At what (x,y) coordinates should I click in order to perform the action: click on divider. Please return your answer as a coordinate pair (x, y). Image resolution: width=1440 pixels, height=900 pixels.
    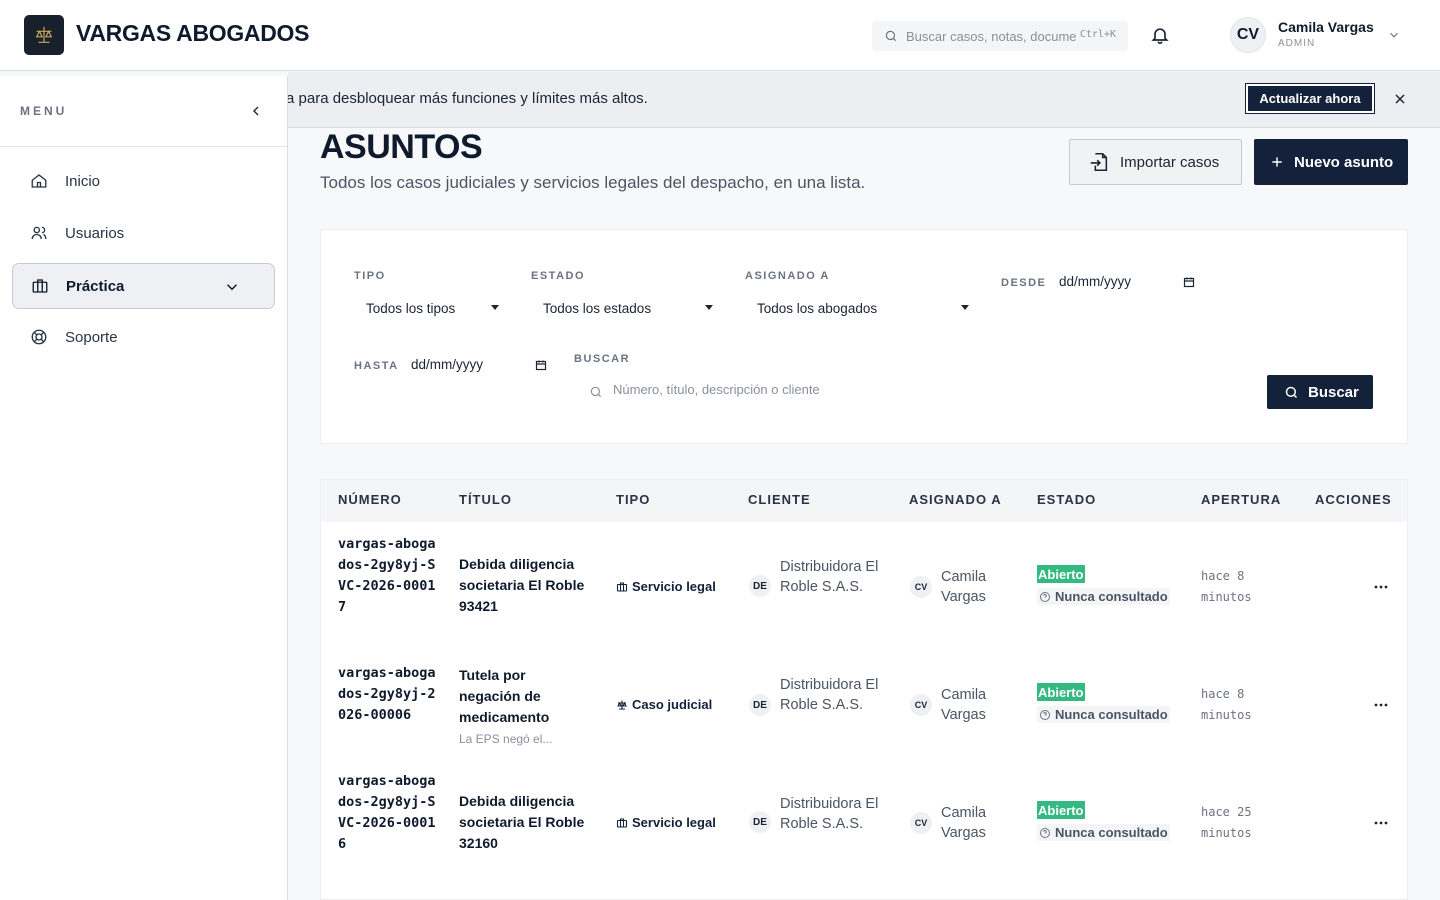
    Looking at the image, I should click on (143, 146).